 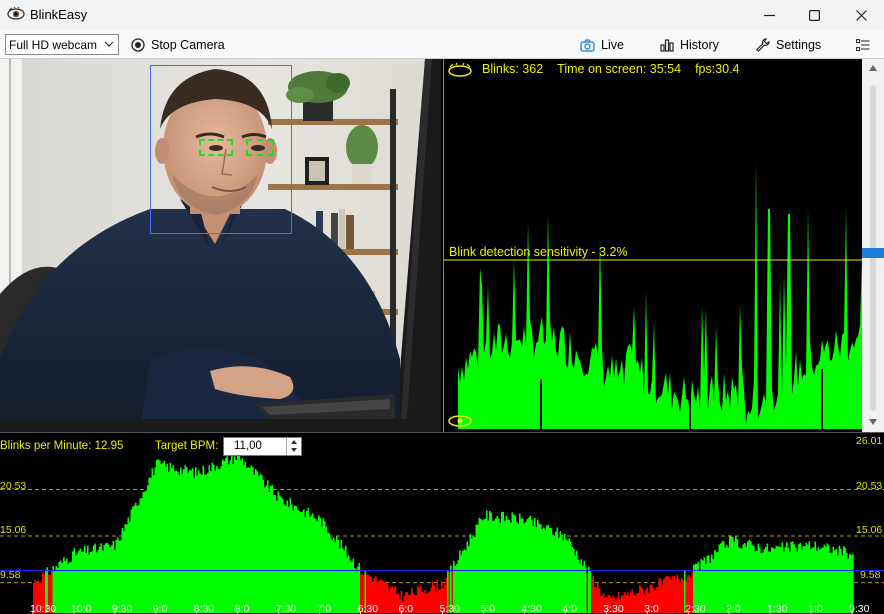 What do you see at coordinates (368, 608) in the screenshot?
I see `x-tick-label: 6:30` at bounding box center [368, 608].